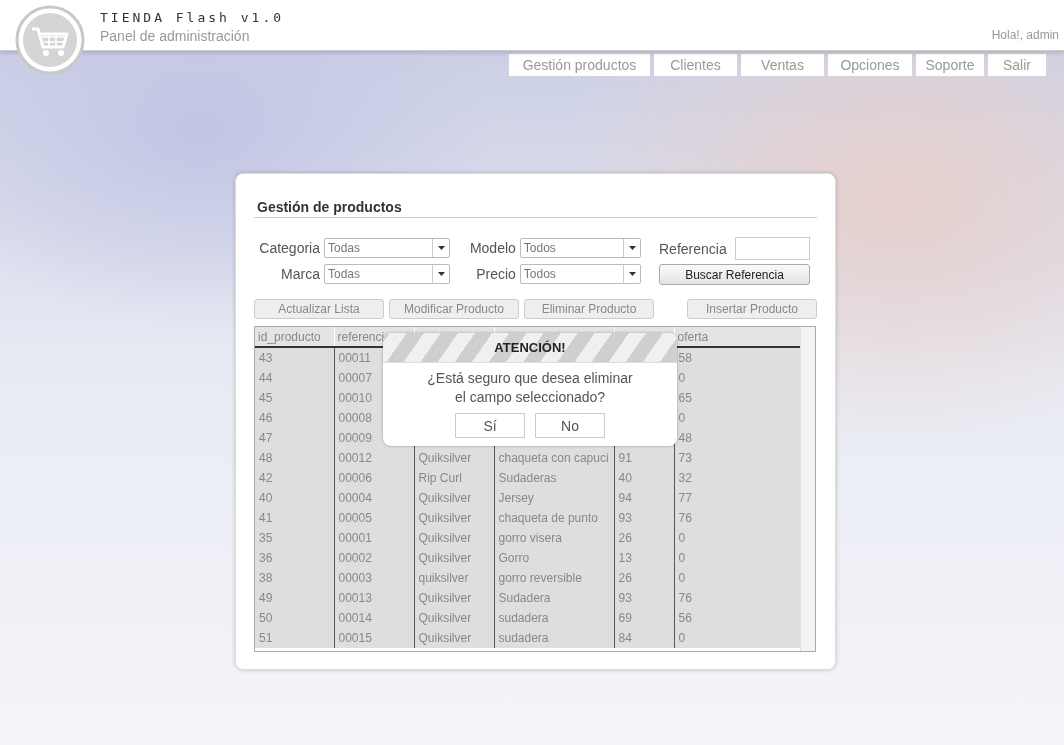 This screenshot has height=745, width=1064. I want to click on column-header: oferta, so click(693, 336).